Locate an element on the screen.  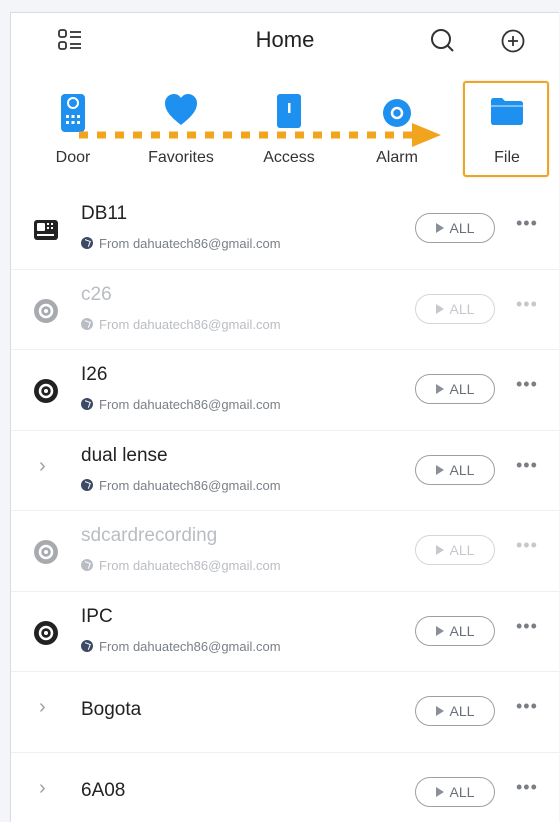
device-name: I26 is located at coordinates (94, 375).